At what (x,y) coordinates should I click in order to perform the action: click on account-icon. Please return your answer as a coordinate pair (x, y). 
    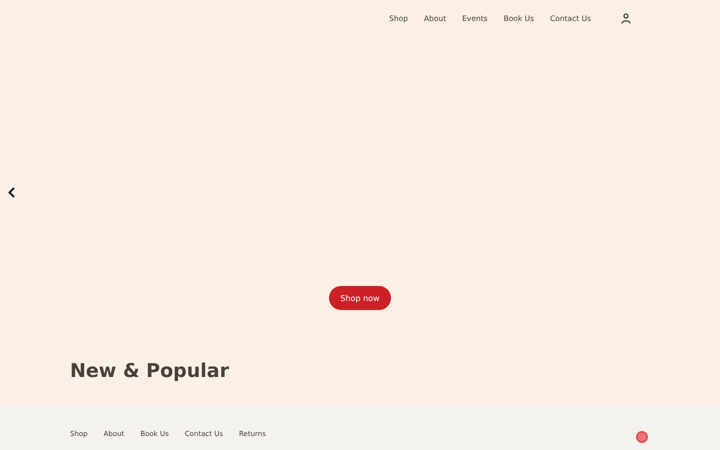
    Looking at the image, I should click on (626, 18).